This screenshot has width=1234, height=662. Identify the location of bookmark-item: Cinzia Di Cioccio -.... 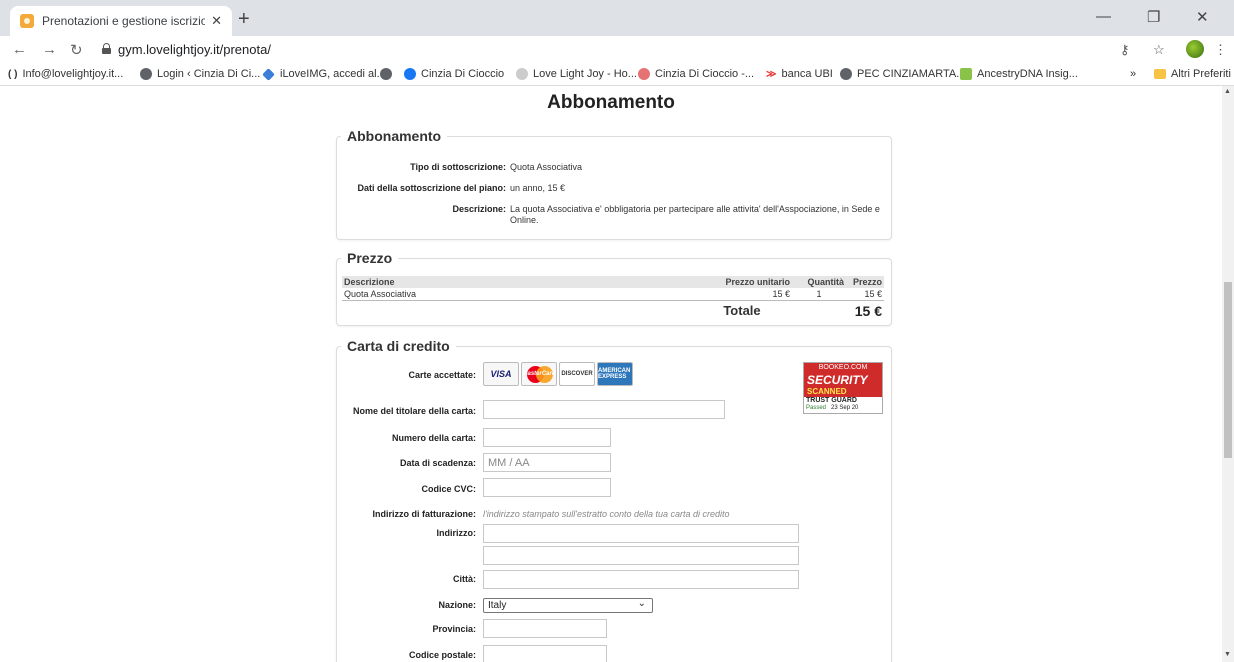
(696, 74).